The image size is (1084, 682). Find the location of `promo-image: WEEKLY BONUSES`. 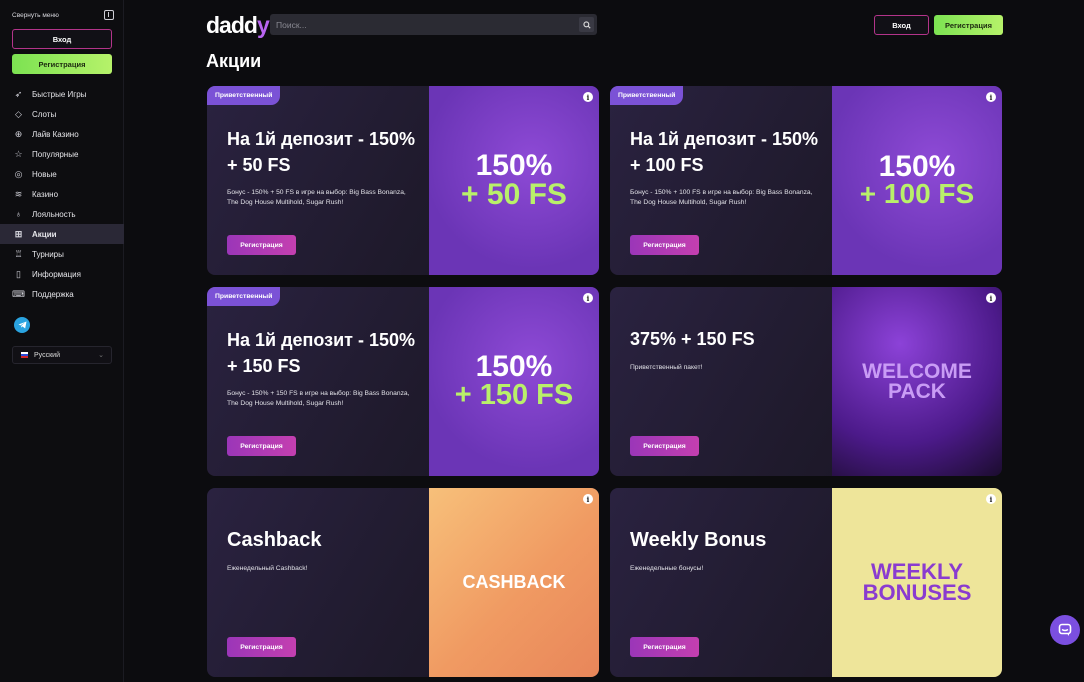

promo-image: WEEKLY BONUSES is located at coordinates (917, 582).